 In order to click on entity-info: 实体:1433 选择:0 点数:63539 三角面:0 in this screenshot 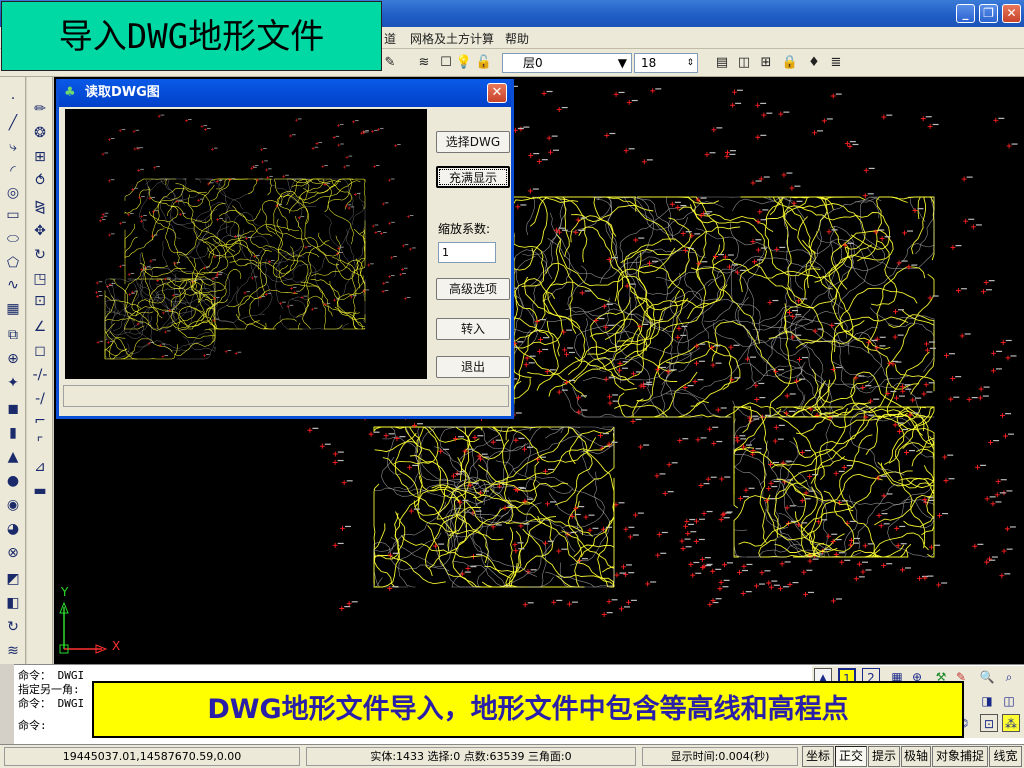, I will do `click(471, 756)`.